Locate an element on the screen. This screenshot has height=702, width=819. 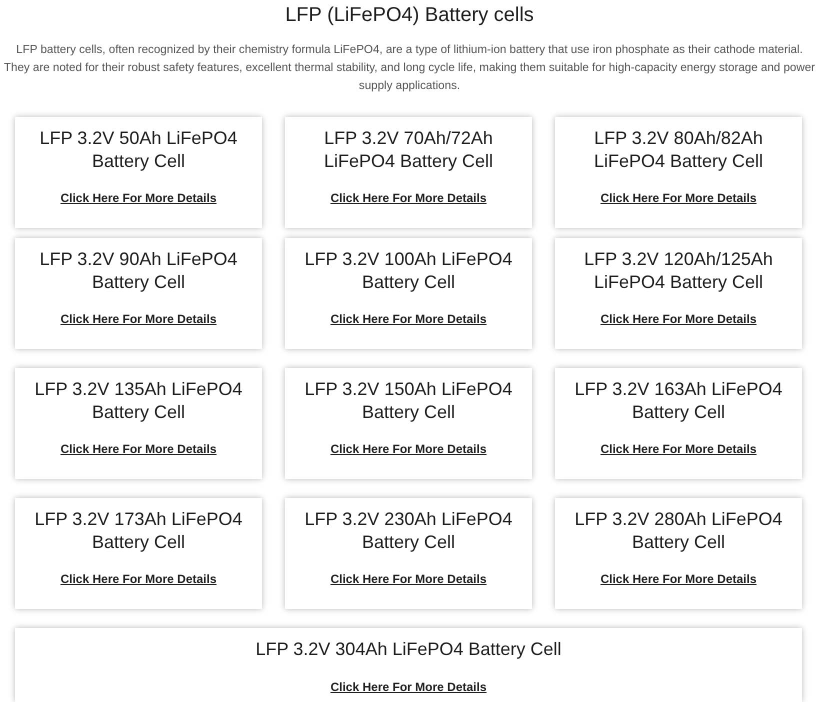
card-title: LFP 3.2V 100Ah LiFePO4 Battery Cell is located at coordinates (409, 270).